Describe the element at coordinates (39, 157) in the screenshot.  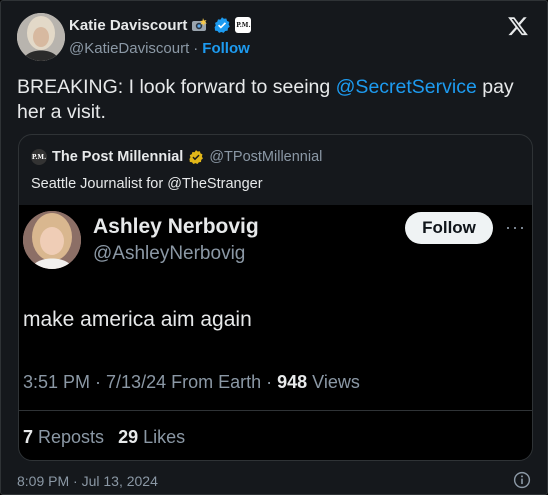
I see `quoted-author-avatar: P.M.` at that location.